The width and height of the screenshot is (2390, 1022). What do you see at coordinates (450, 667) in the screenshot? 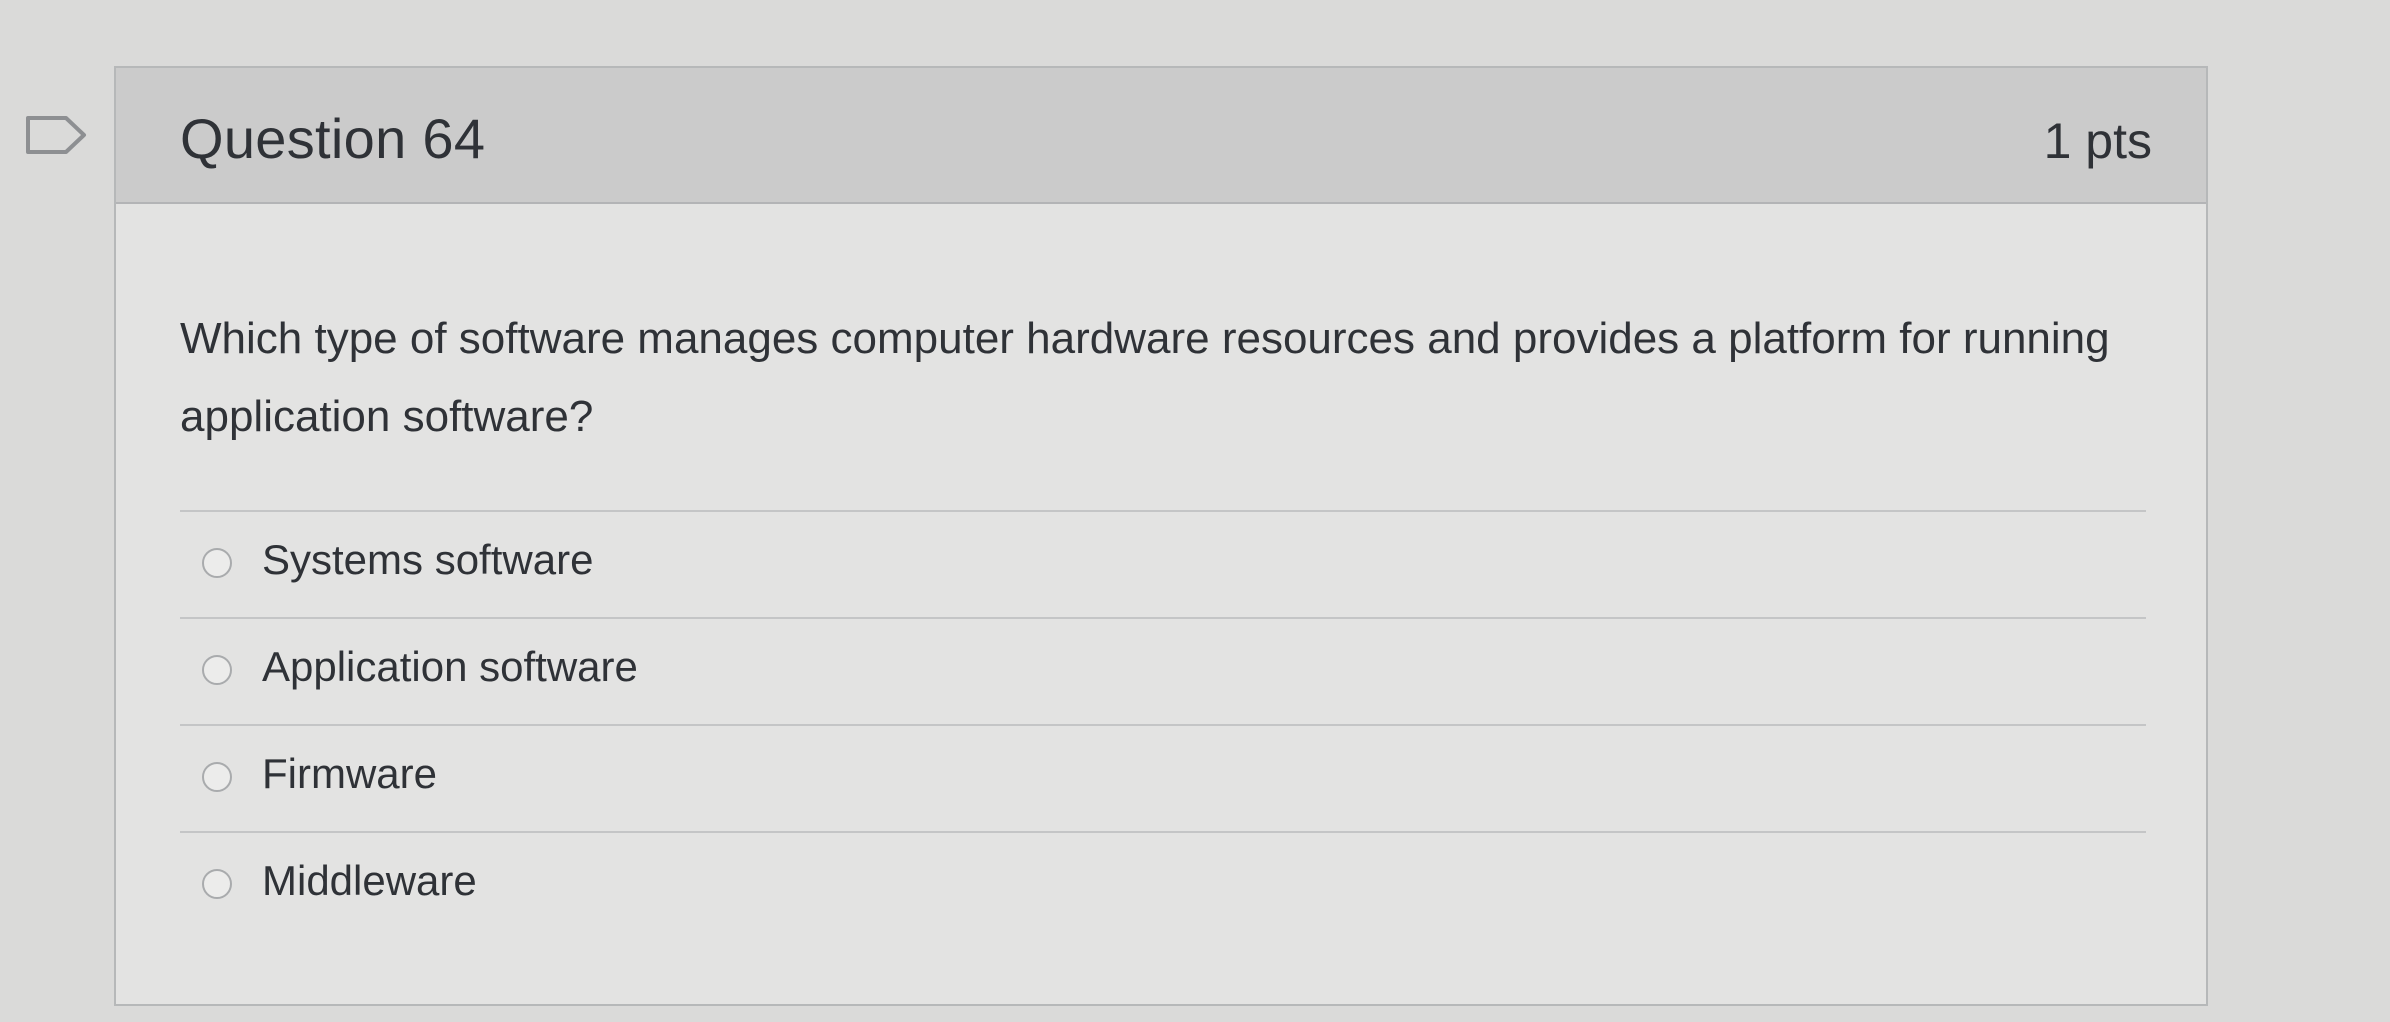
I see `answer-label: Application software` at bounding box center [450, 667].